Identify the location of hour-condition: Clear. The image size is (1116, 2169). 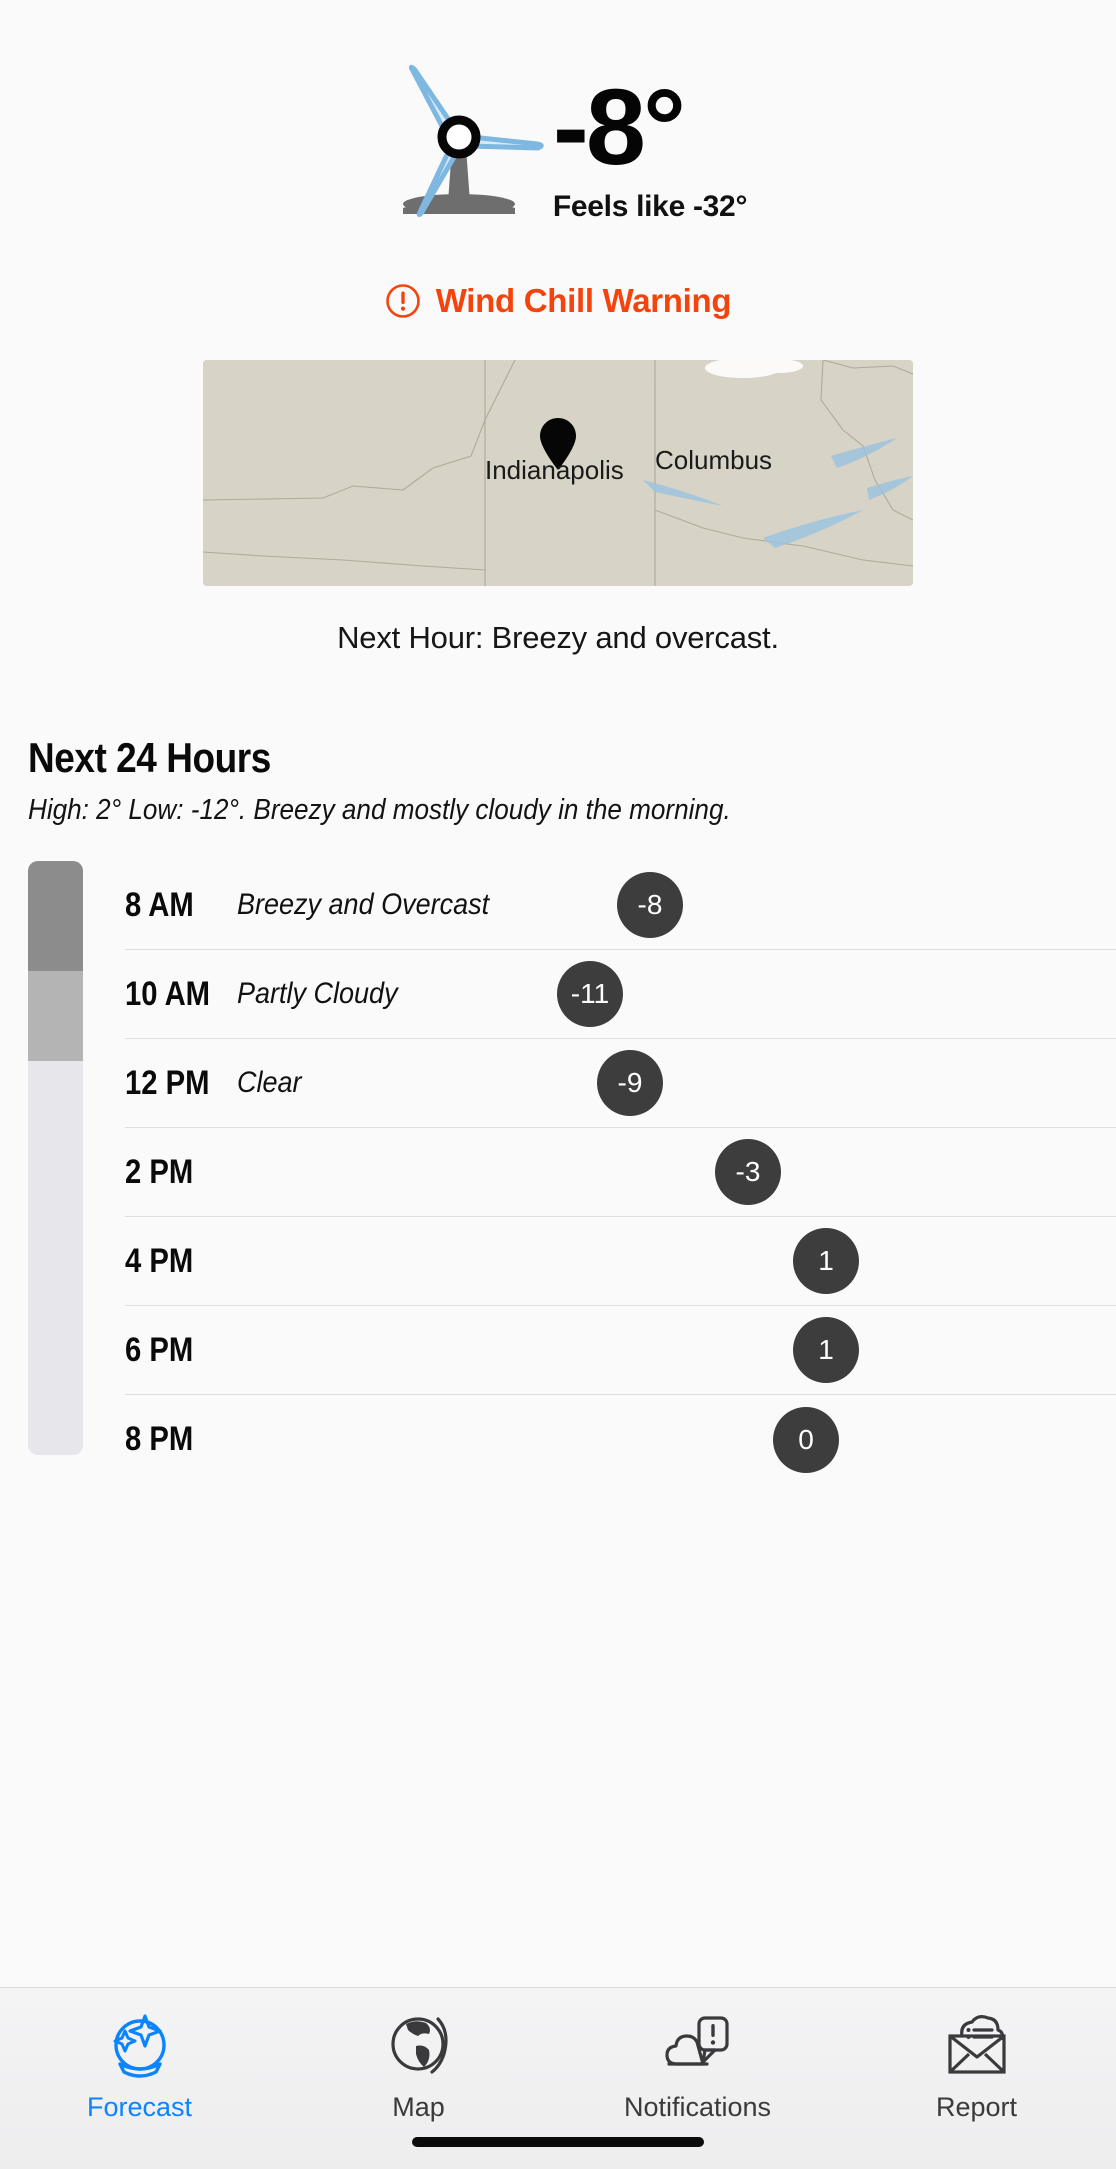
(269, 1082).